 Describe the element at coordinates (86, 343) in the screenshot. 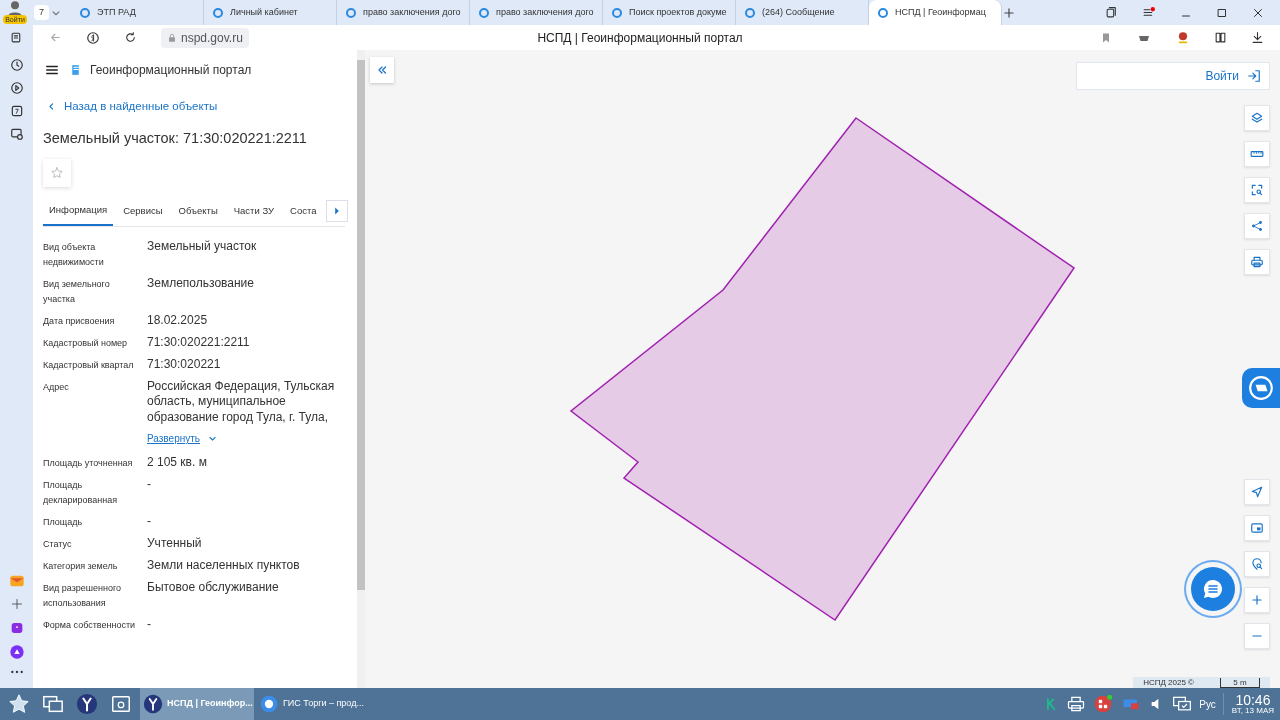

I see `field-label: Кадастровый номер` at that location.